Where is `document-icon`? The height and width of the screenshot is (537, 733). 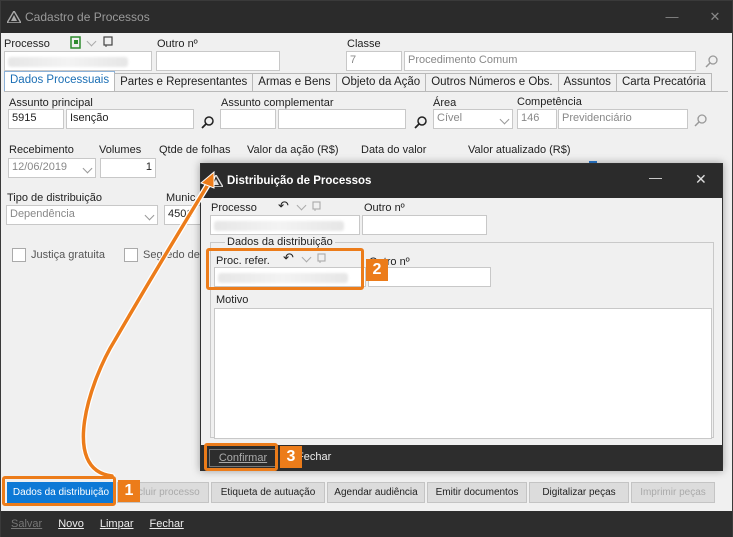 document-icon is located at coordinates (76, 42).